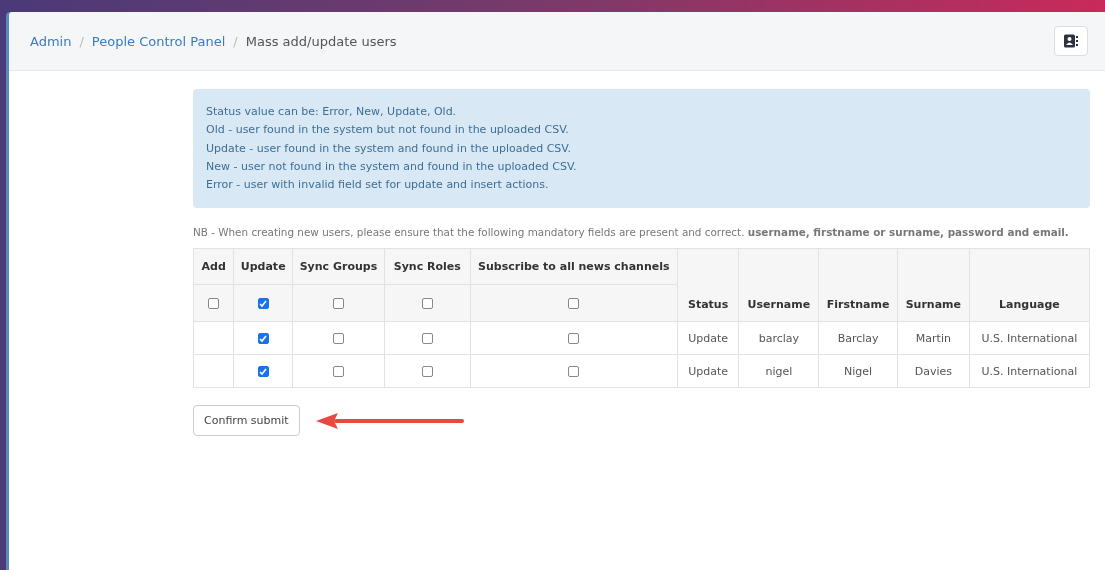 This screenshot has width=1105, height=570. I want to click on column-header: Status, so click(708, 285).